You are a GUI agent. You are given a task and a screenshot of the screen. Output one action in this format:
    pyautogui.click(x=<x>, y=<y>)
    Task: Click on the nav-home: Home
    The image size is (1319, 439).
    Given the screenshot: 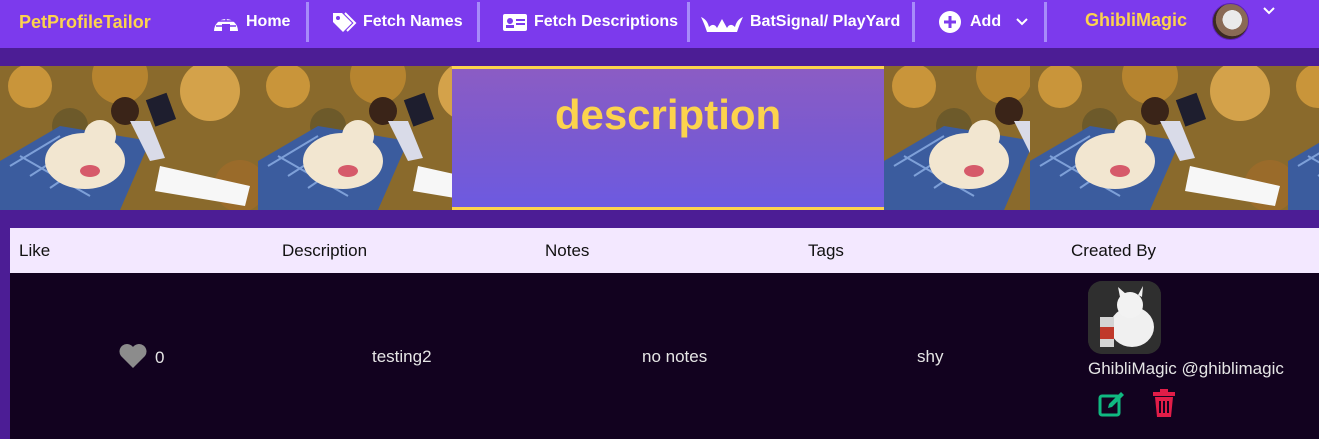 What is the action you would take?
    pyautogui.click(x=251, y=22)
    